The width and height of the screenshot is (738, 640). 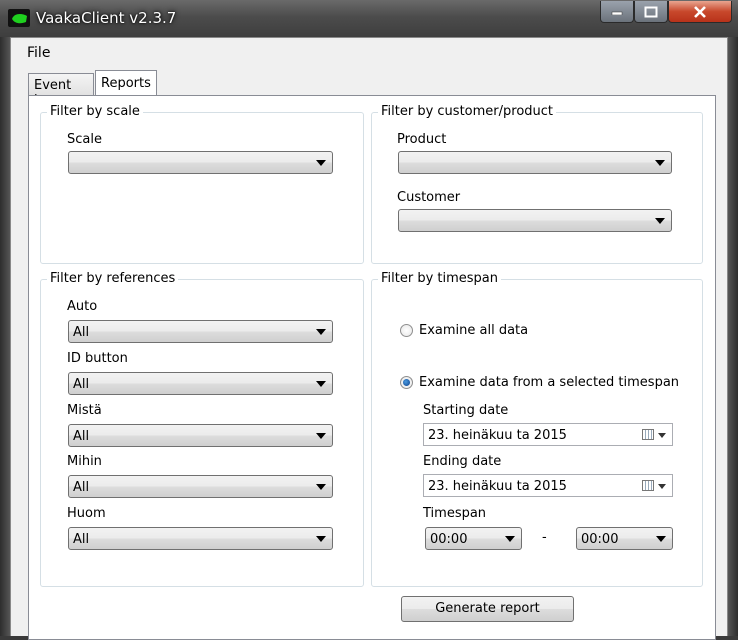 What do you see at coordinates (369, 52) in the screenshot?
I see `menu-bar: File` at bounding box center [369, 52].